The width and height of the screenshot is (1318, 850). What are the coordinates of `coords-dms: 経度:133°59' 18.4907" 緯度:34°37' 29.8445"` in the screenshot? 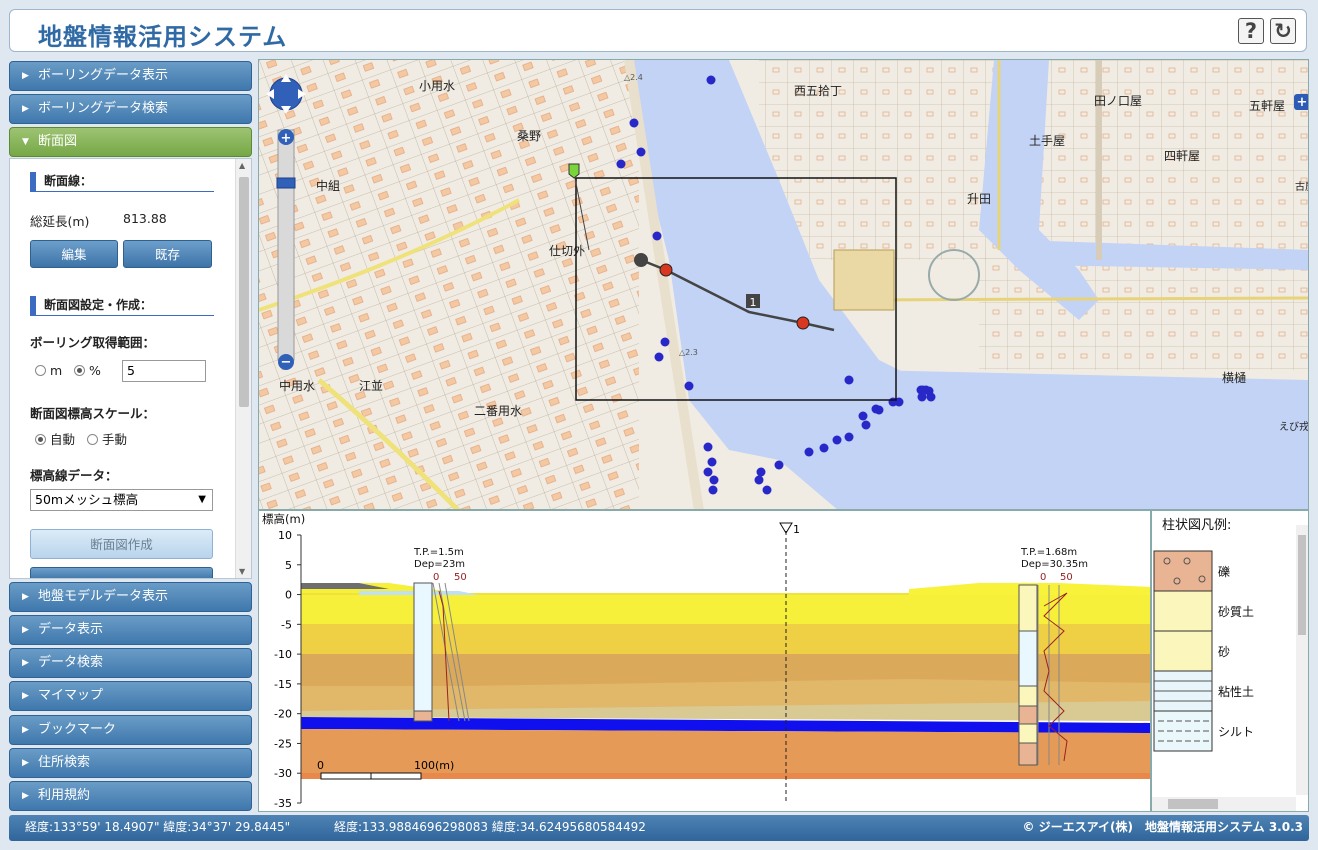 It's located at (158, 827).